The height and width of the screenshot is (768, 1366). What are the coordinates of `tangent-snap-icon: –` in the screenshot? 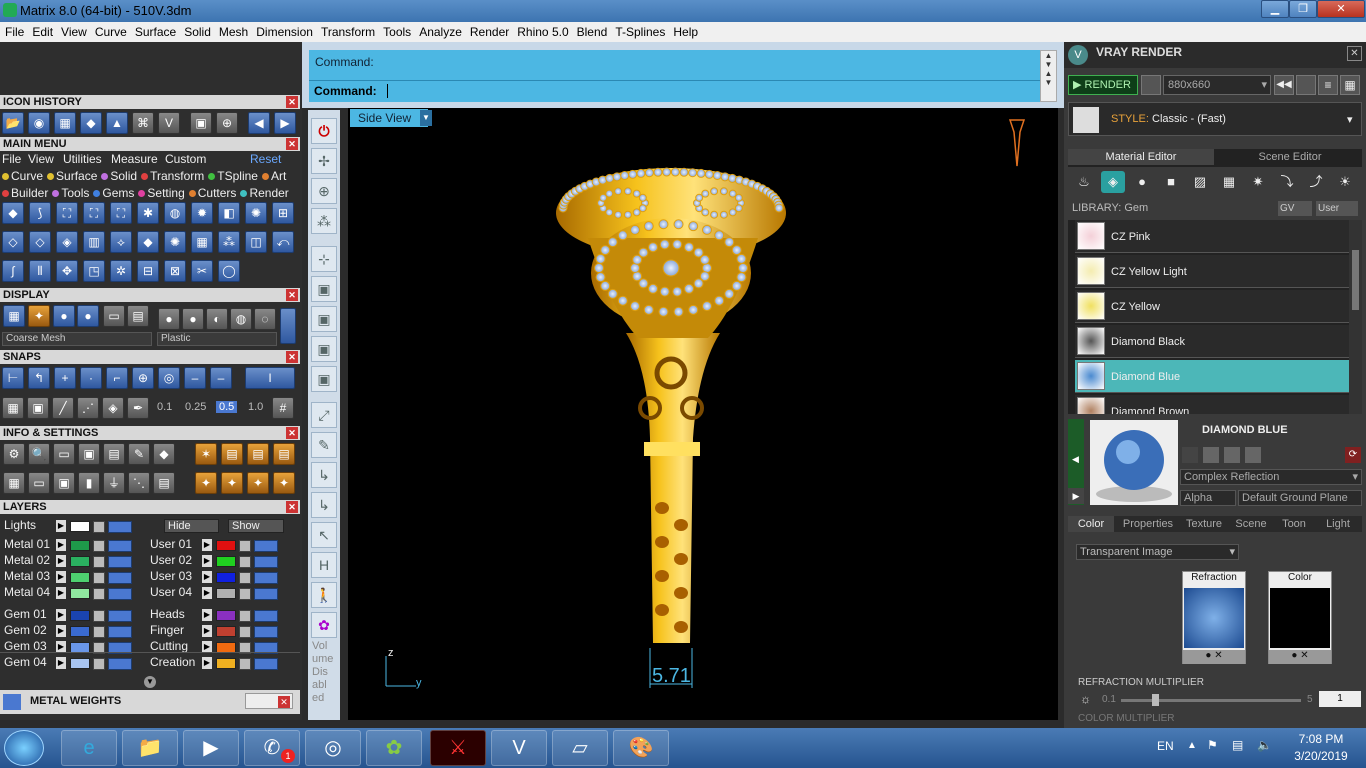 It's located at (195, 378).